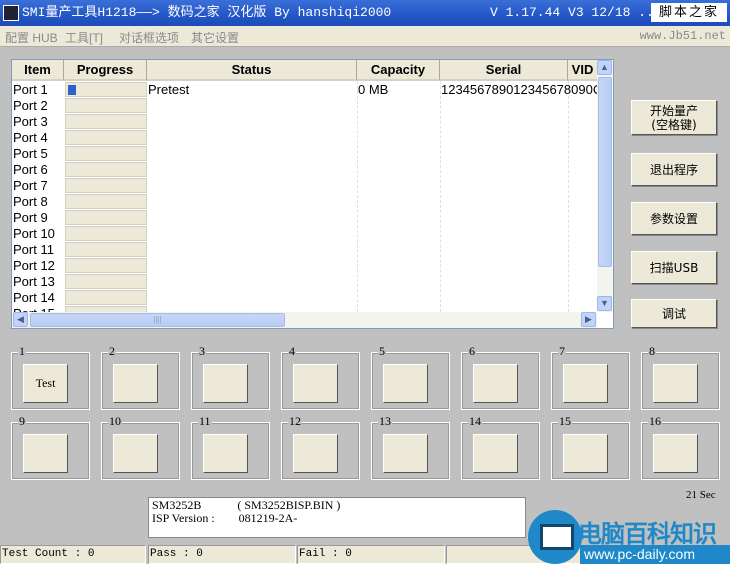  I want to click on port-name: Port 6, so click(30, 169).